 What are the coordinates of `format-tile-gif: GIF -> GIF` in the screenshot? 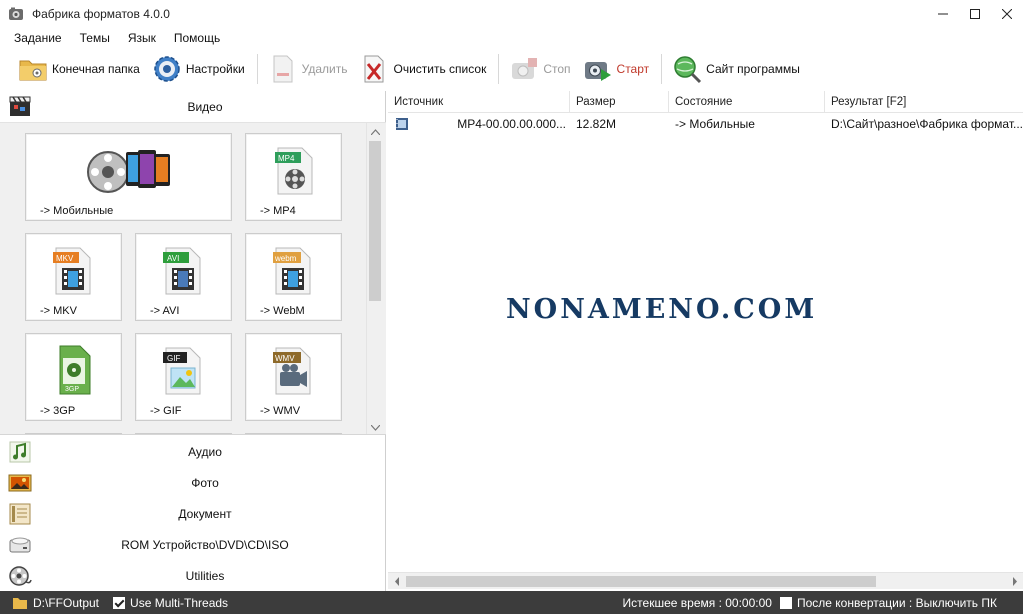 It's located at (183, 377).